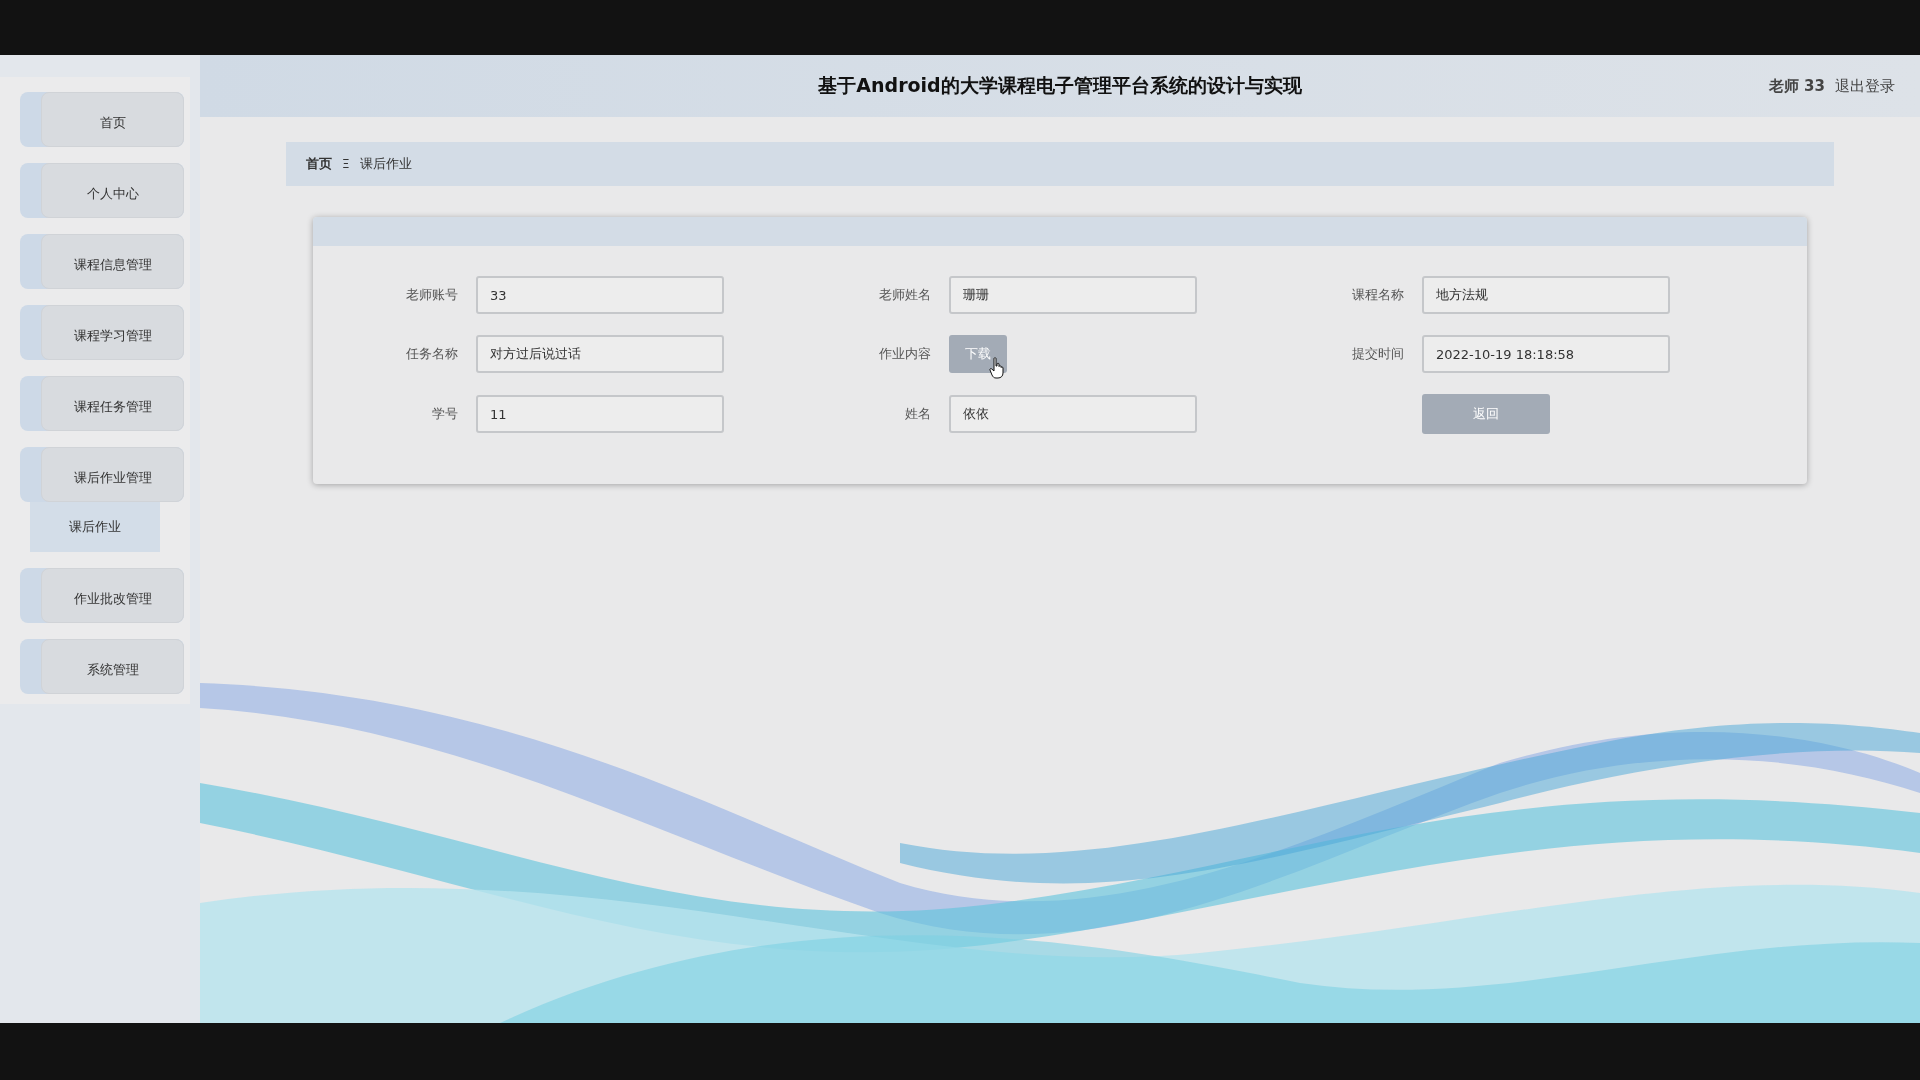 Image resolution: width=1920 pixels, height=1080 pixels. Describe the element at coordinates (102, 119) in the screenshot. I see `sidebar-item: 首页` at that location.